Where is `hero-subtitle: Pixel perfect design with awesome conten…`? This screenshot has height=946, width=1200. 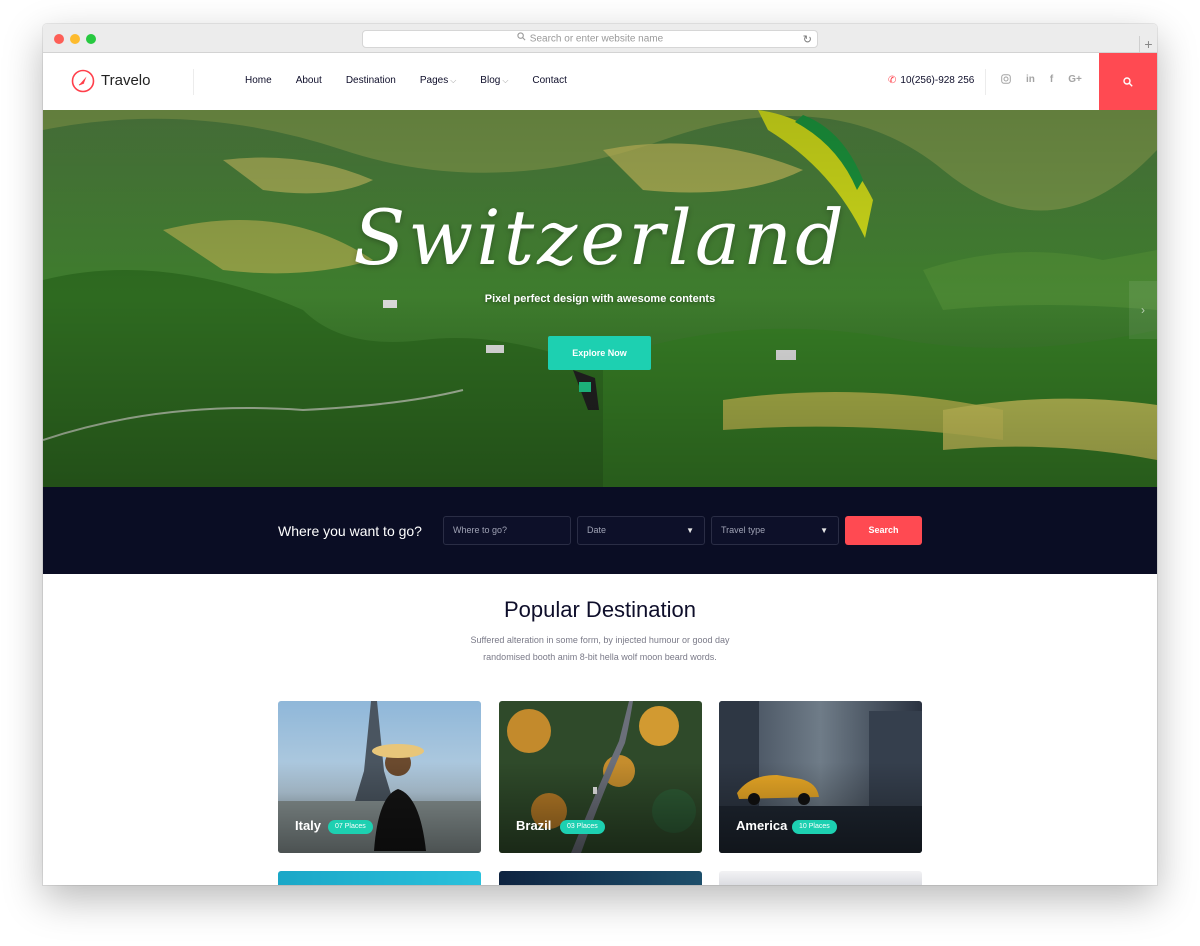
hero-subtitle: Pixel perfect design with awesome conten… is located at coordinates (600, 299).